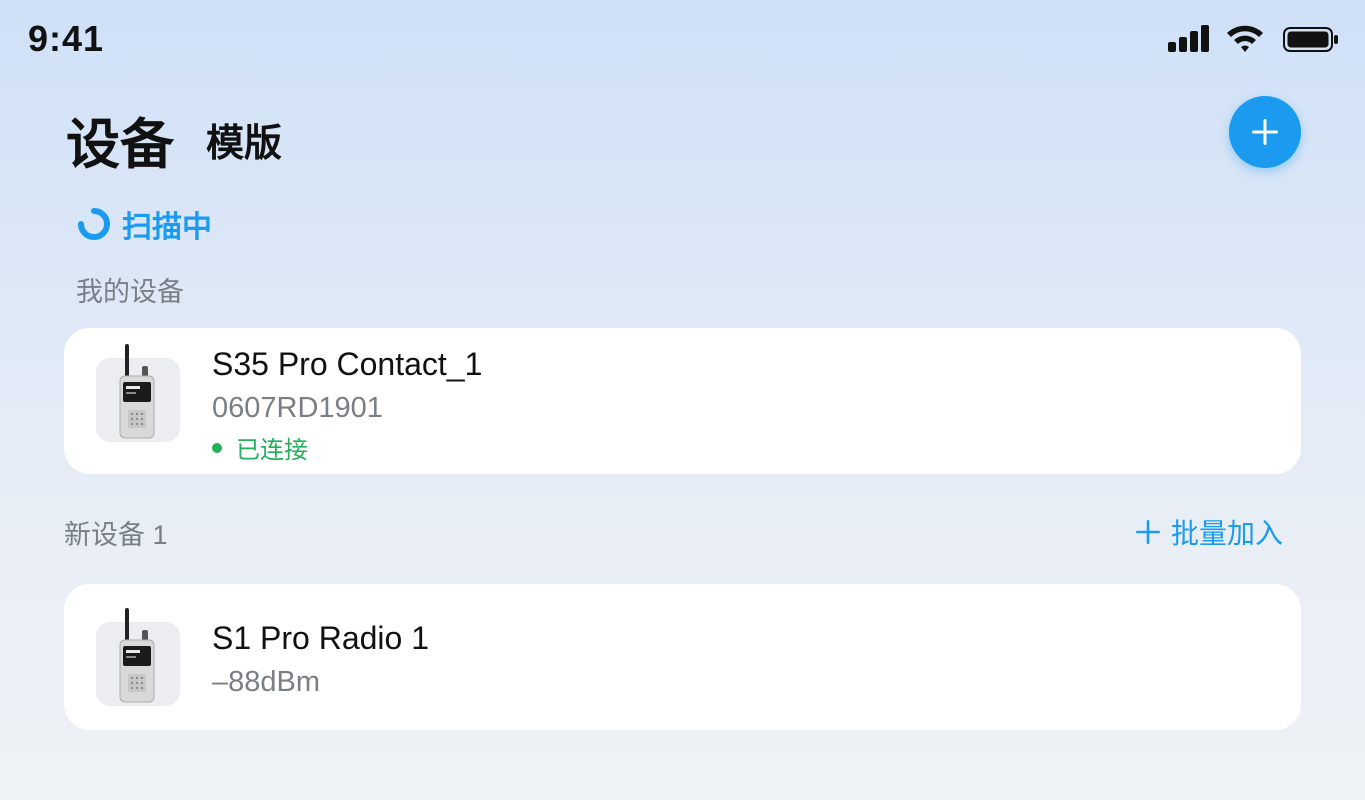  What do you see at coordinates (347, 364) in the screenshot?
I see `device-name: S35 Pro Contact_1` at bounding box center [347, 364].